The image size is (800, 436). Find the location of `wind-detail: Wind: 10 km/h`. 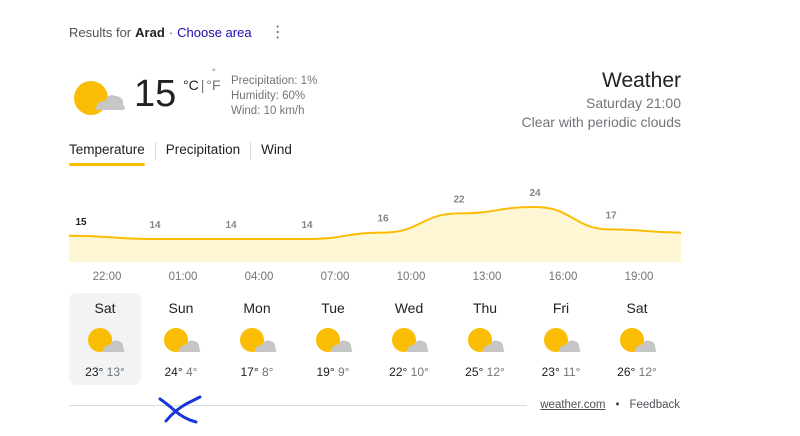

wind-detail: Wind: 10 km/h is located at coordinates (268, 111).